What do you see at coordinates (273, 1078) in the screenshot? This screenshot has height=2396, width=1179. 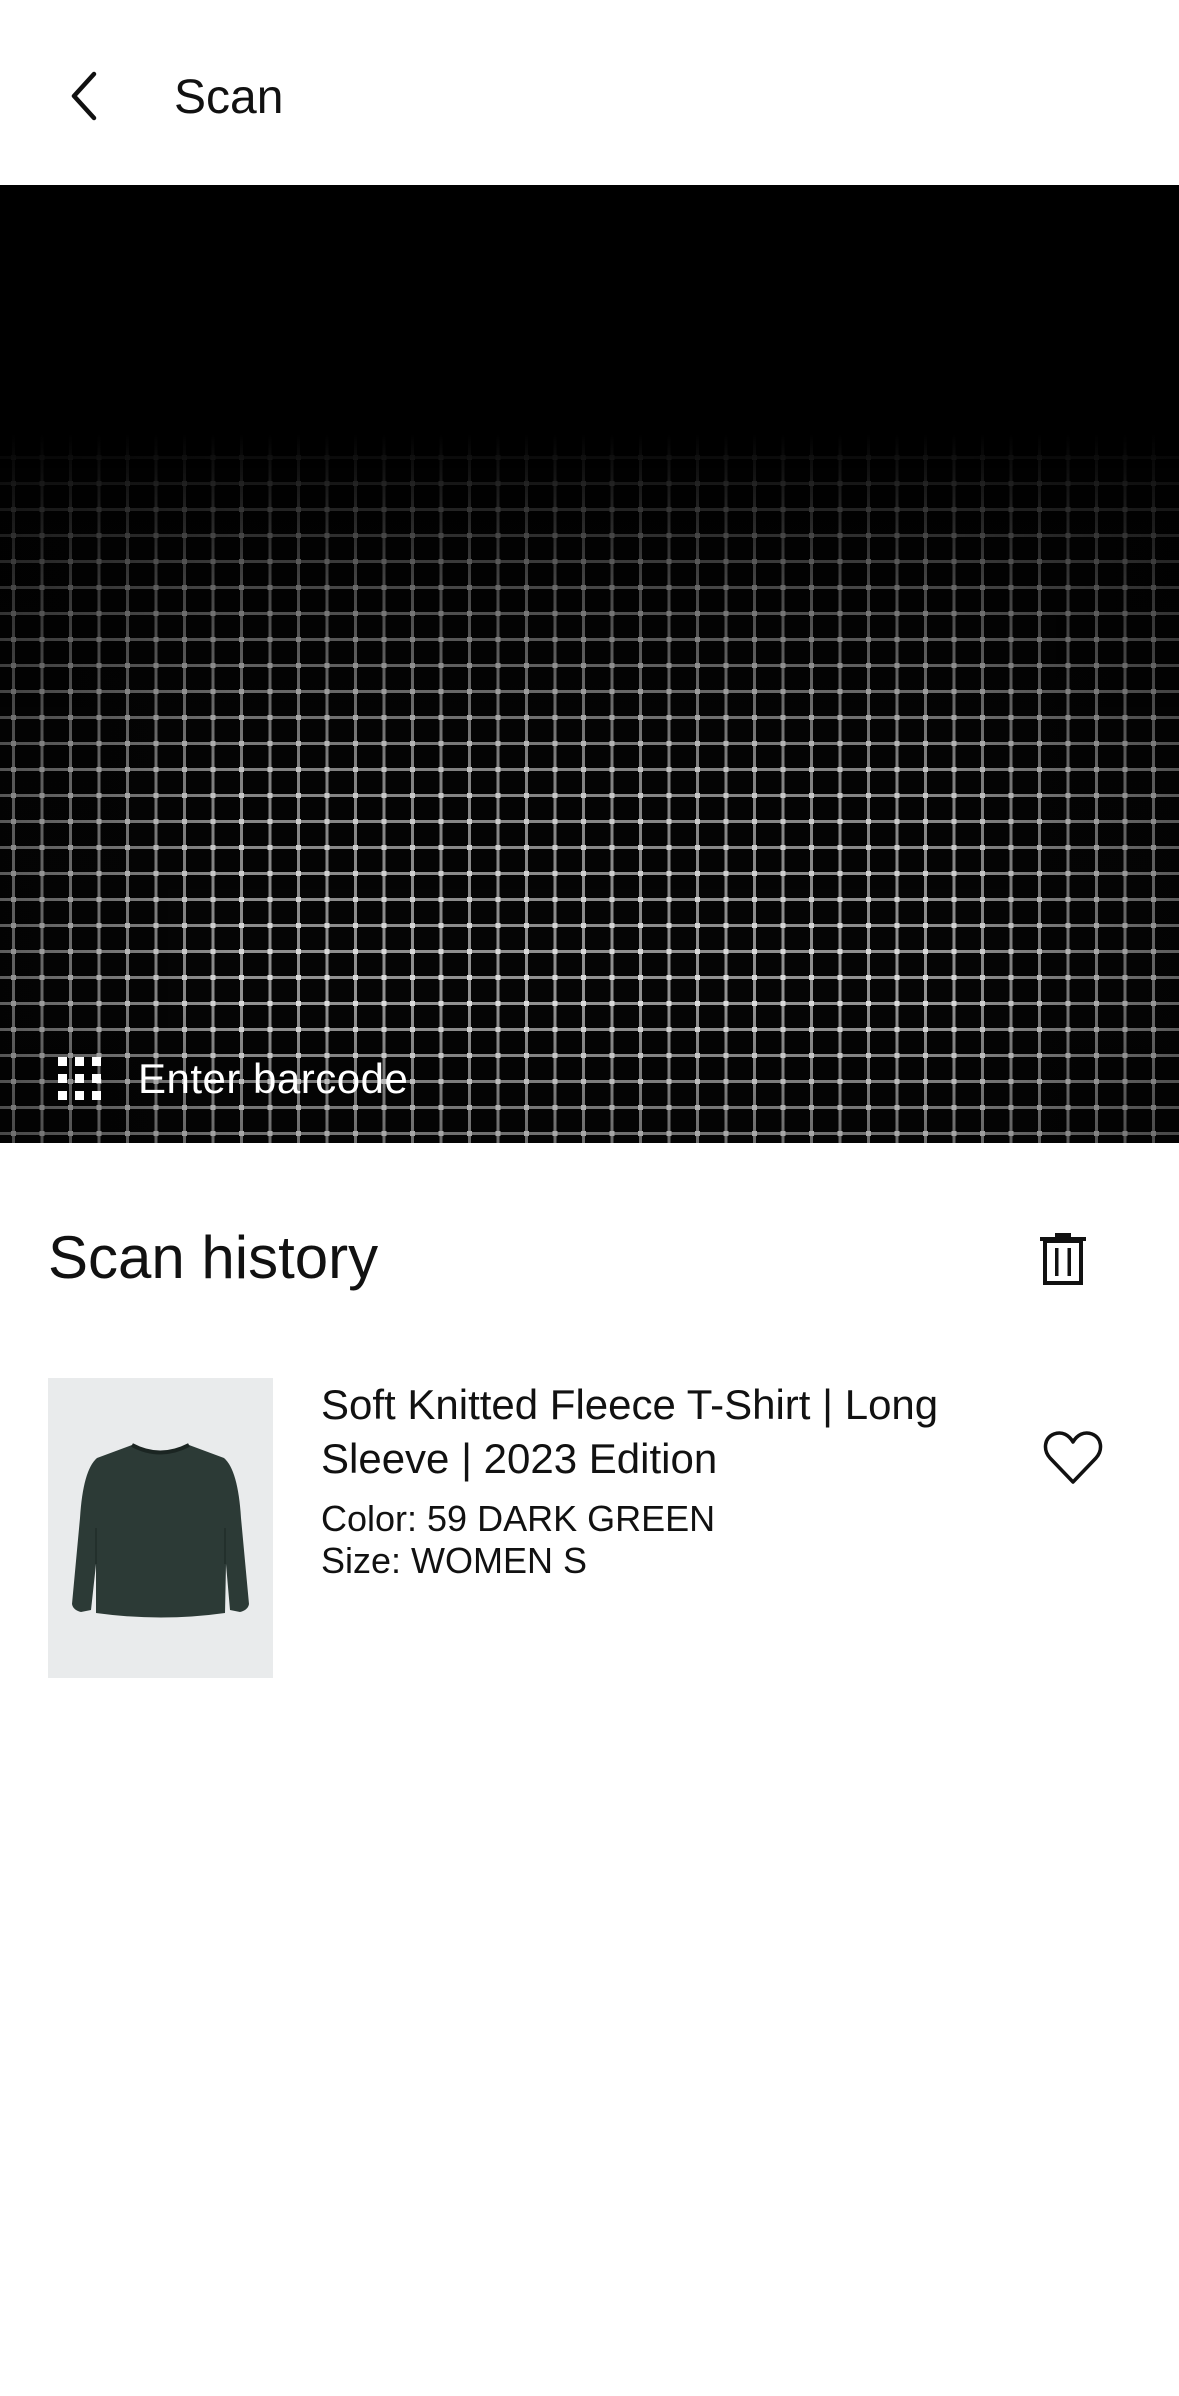 I see `enter-barcode-label: Enter barcode` at bounding box center [273, 1078].